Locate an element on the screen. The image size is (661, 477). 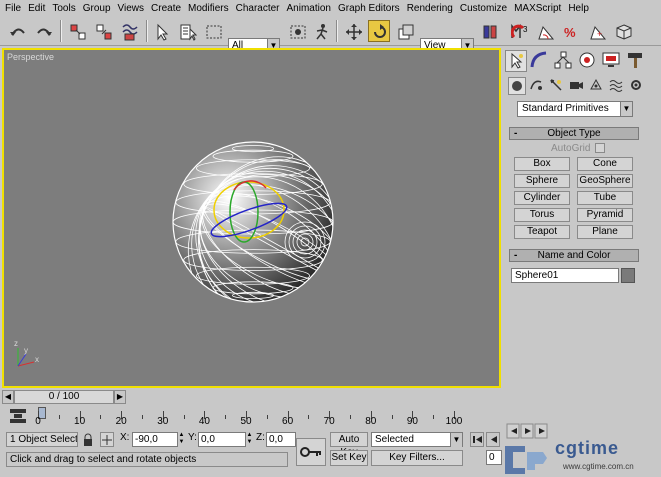
menu-customize: Customize is located at coordinates (485, 8).